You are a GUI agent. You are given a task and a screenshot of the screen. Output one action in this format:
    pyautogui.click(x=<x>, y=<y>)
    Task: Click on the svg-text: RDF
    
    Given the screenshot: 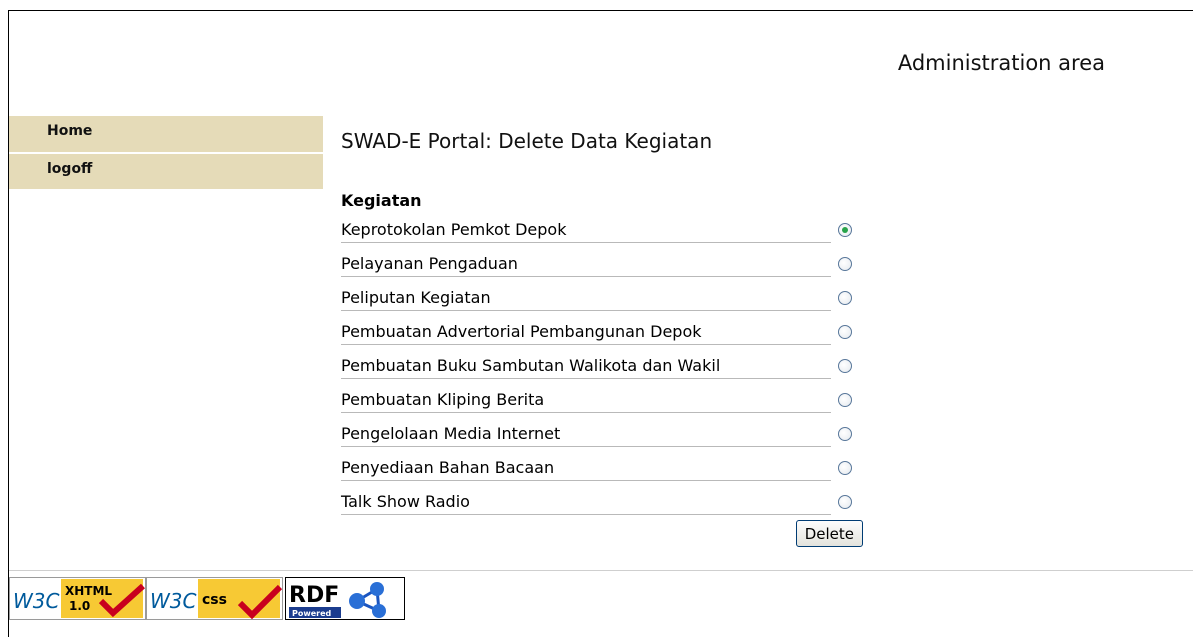 What is the action you would take?
    pyautogui.click(x=314, y=595)
    